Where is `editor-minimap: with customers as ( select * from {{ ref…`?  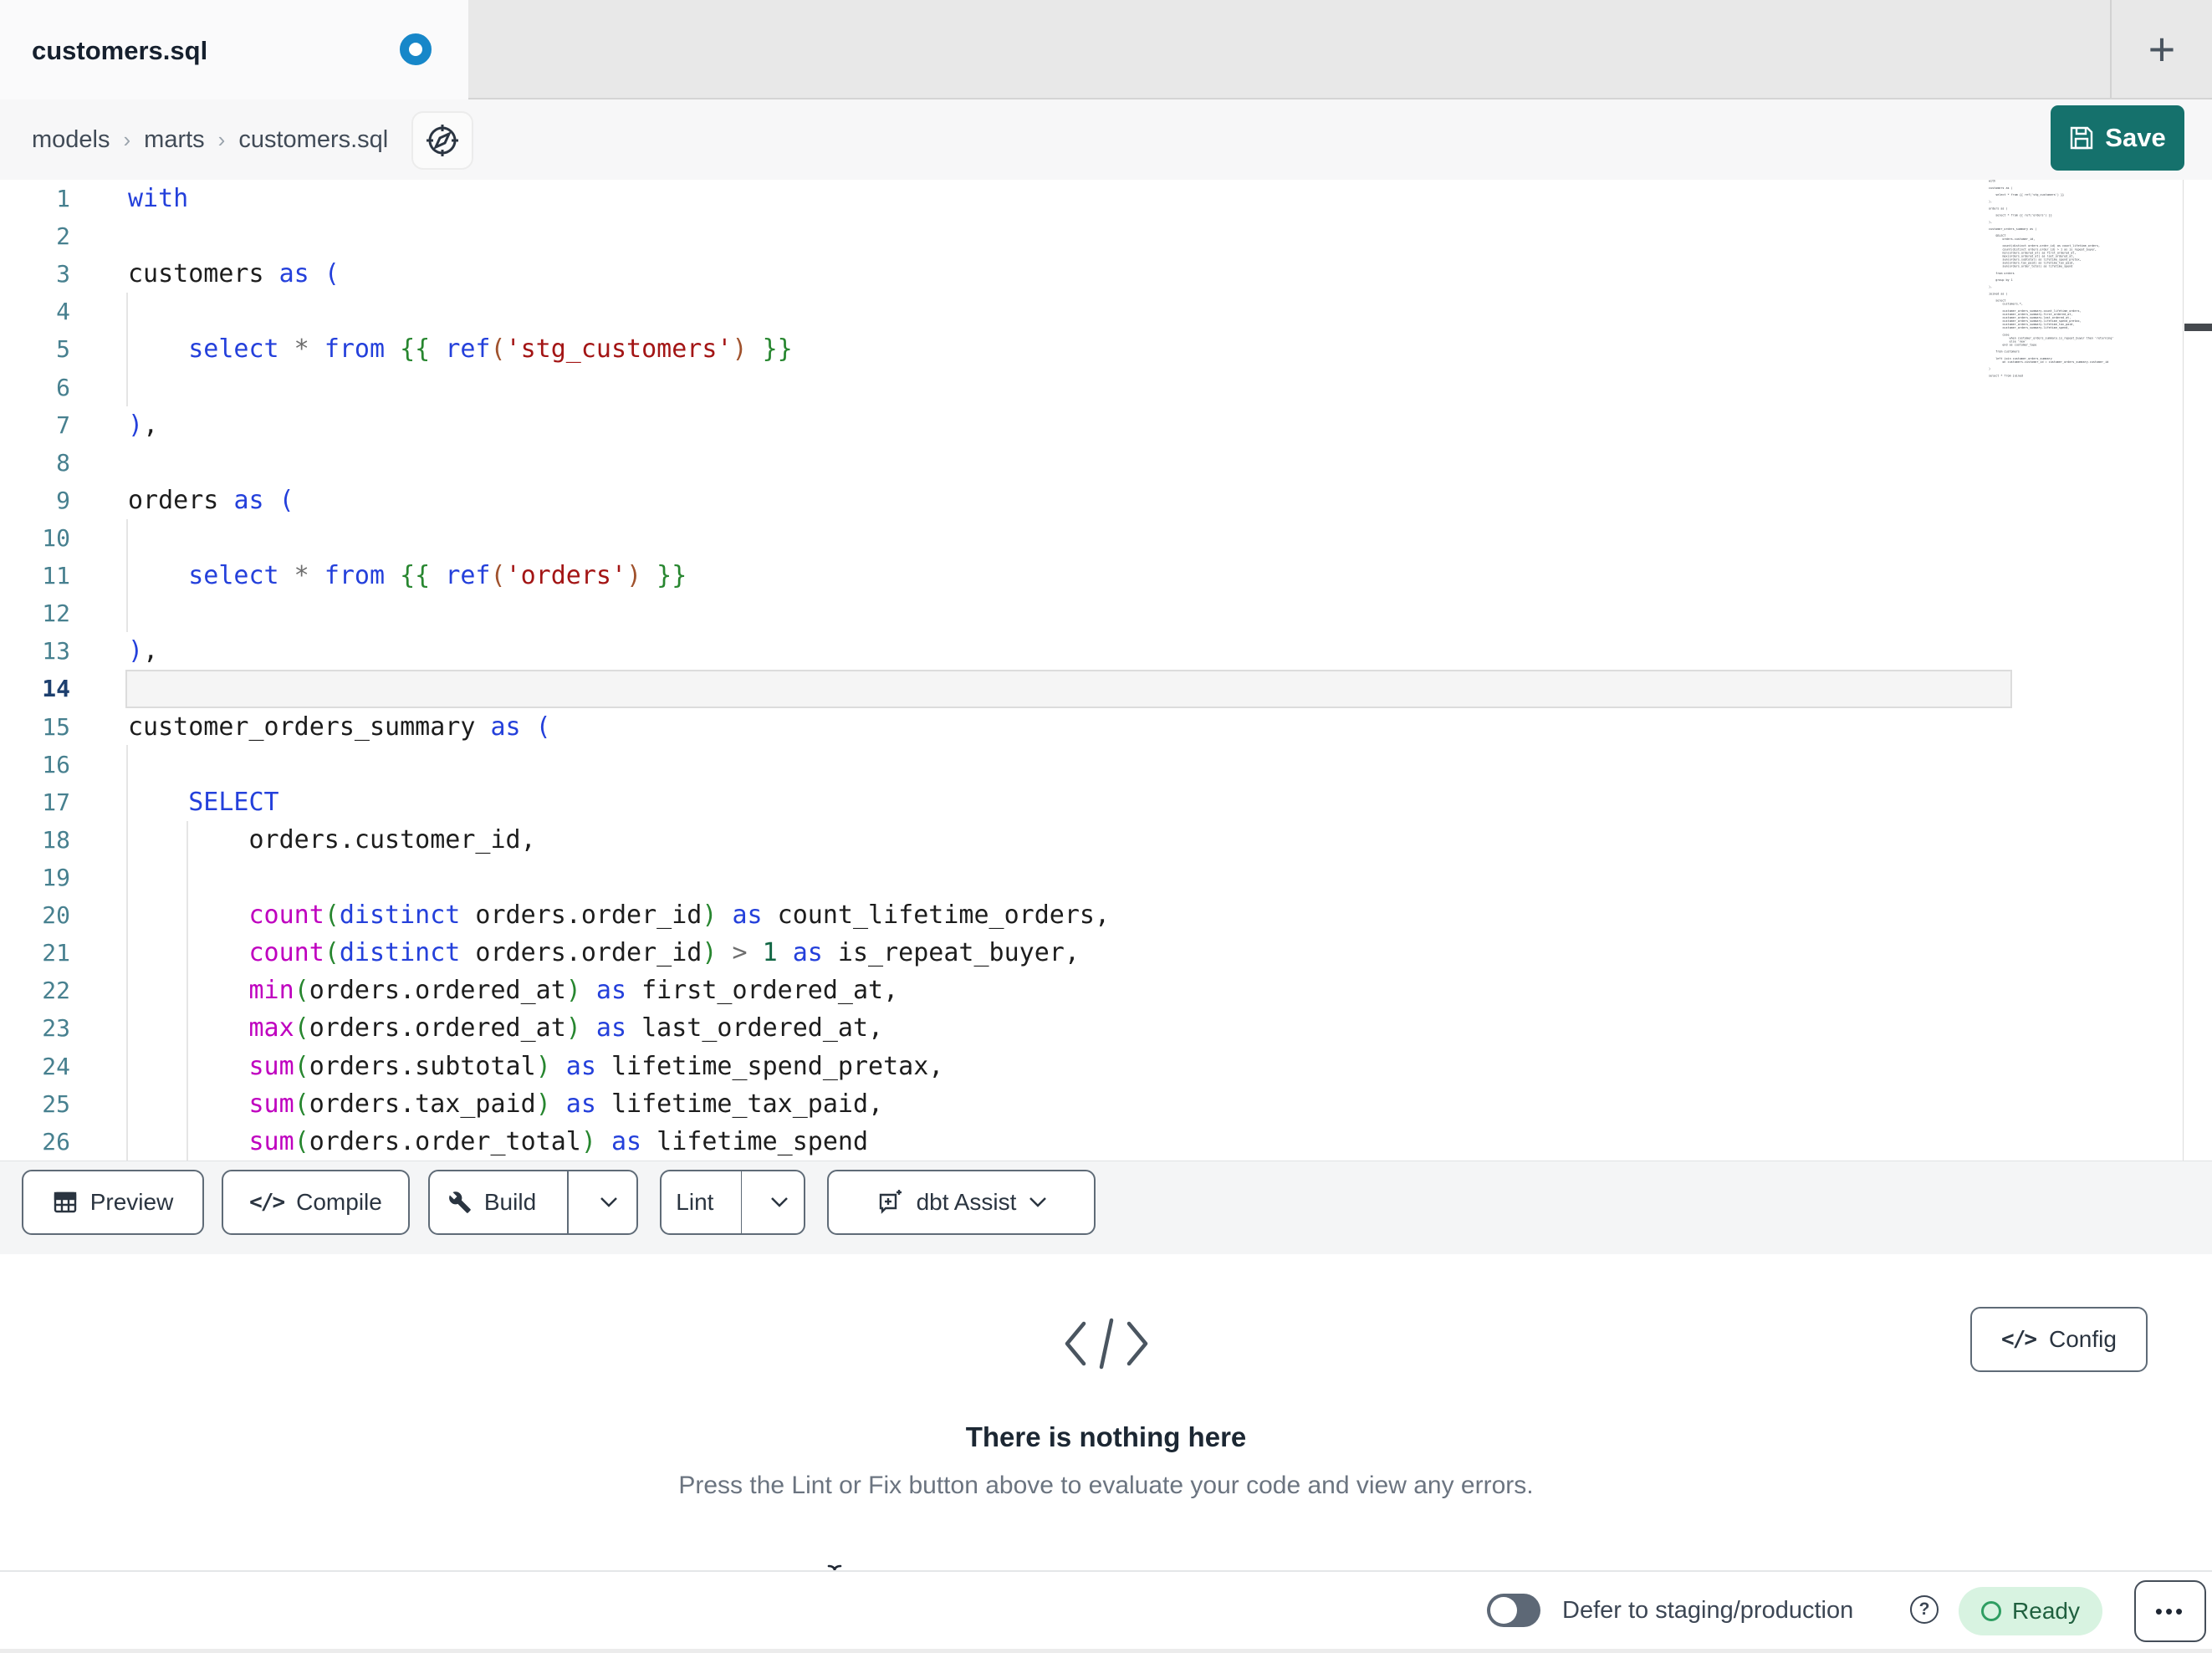 editor-minimap: with customers as ( select * from {{ ref… is located at coordinates (2085, 283).